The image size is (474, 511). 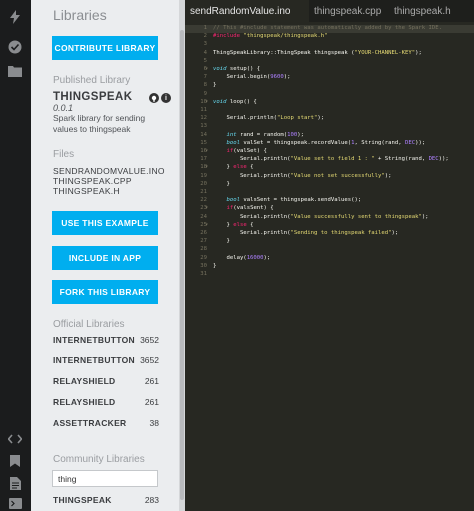 I want to click on line-number: 7, so click(x=205, y=77).